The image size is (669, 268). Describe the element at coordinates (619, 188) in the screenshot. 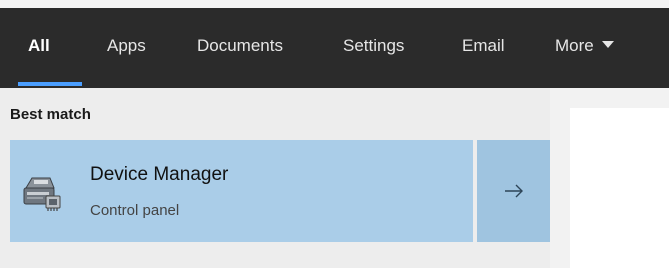

I see `details-pane` at that location.